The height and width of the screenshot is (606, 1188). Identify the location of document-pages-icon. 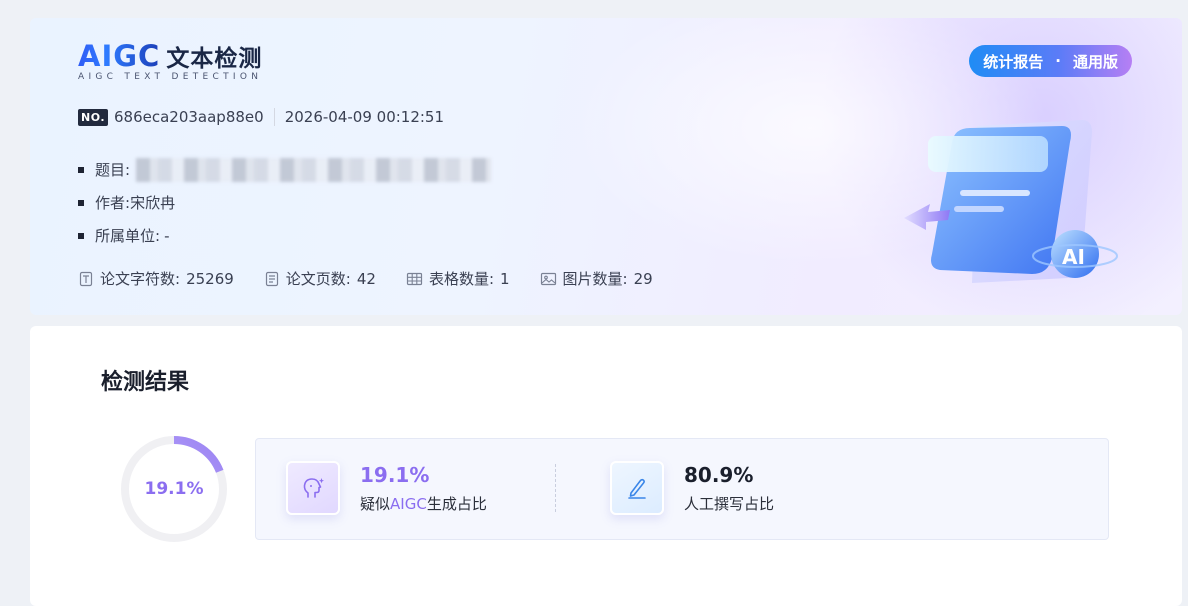
(271, 278).